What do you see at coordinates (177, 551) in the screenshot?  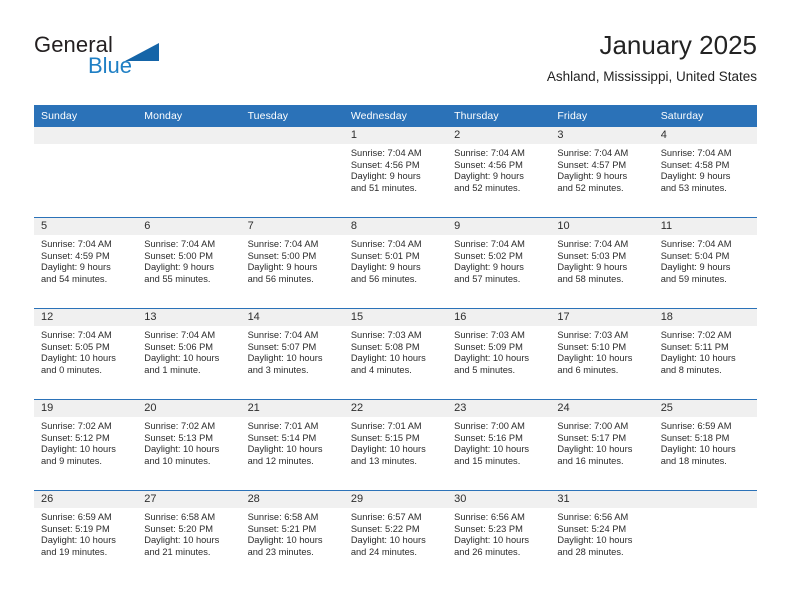 I see `daylight-text-line2: and 21 minutes.` at bounding box center [177, 551].